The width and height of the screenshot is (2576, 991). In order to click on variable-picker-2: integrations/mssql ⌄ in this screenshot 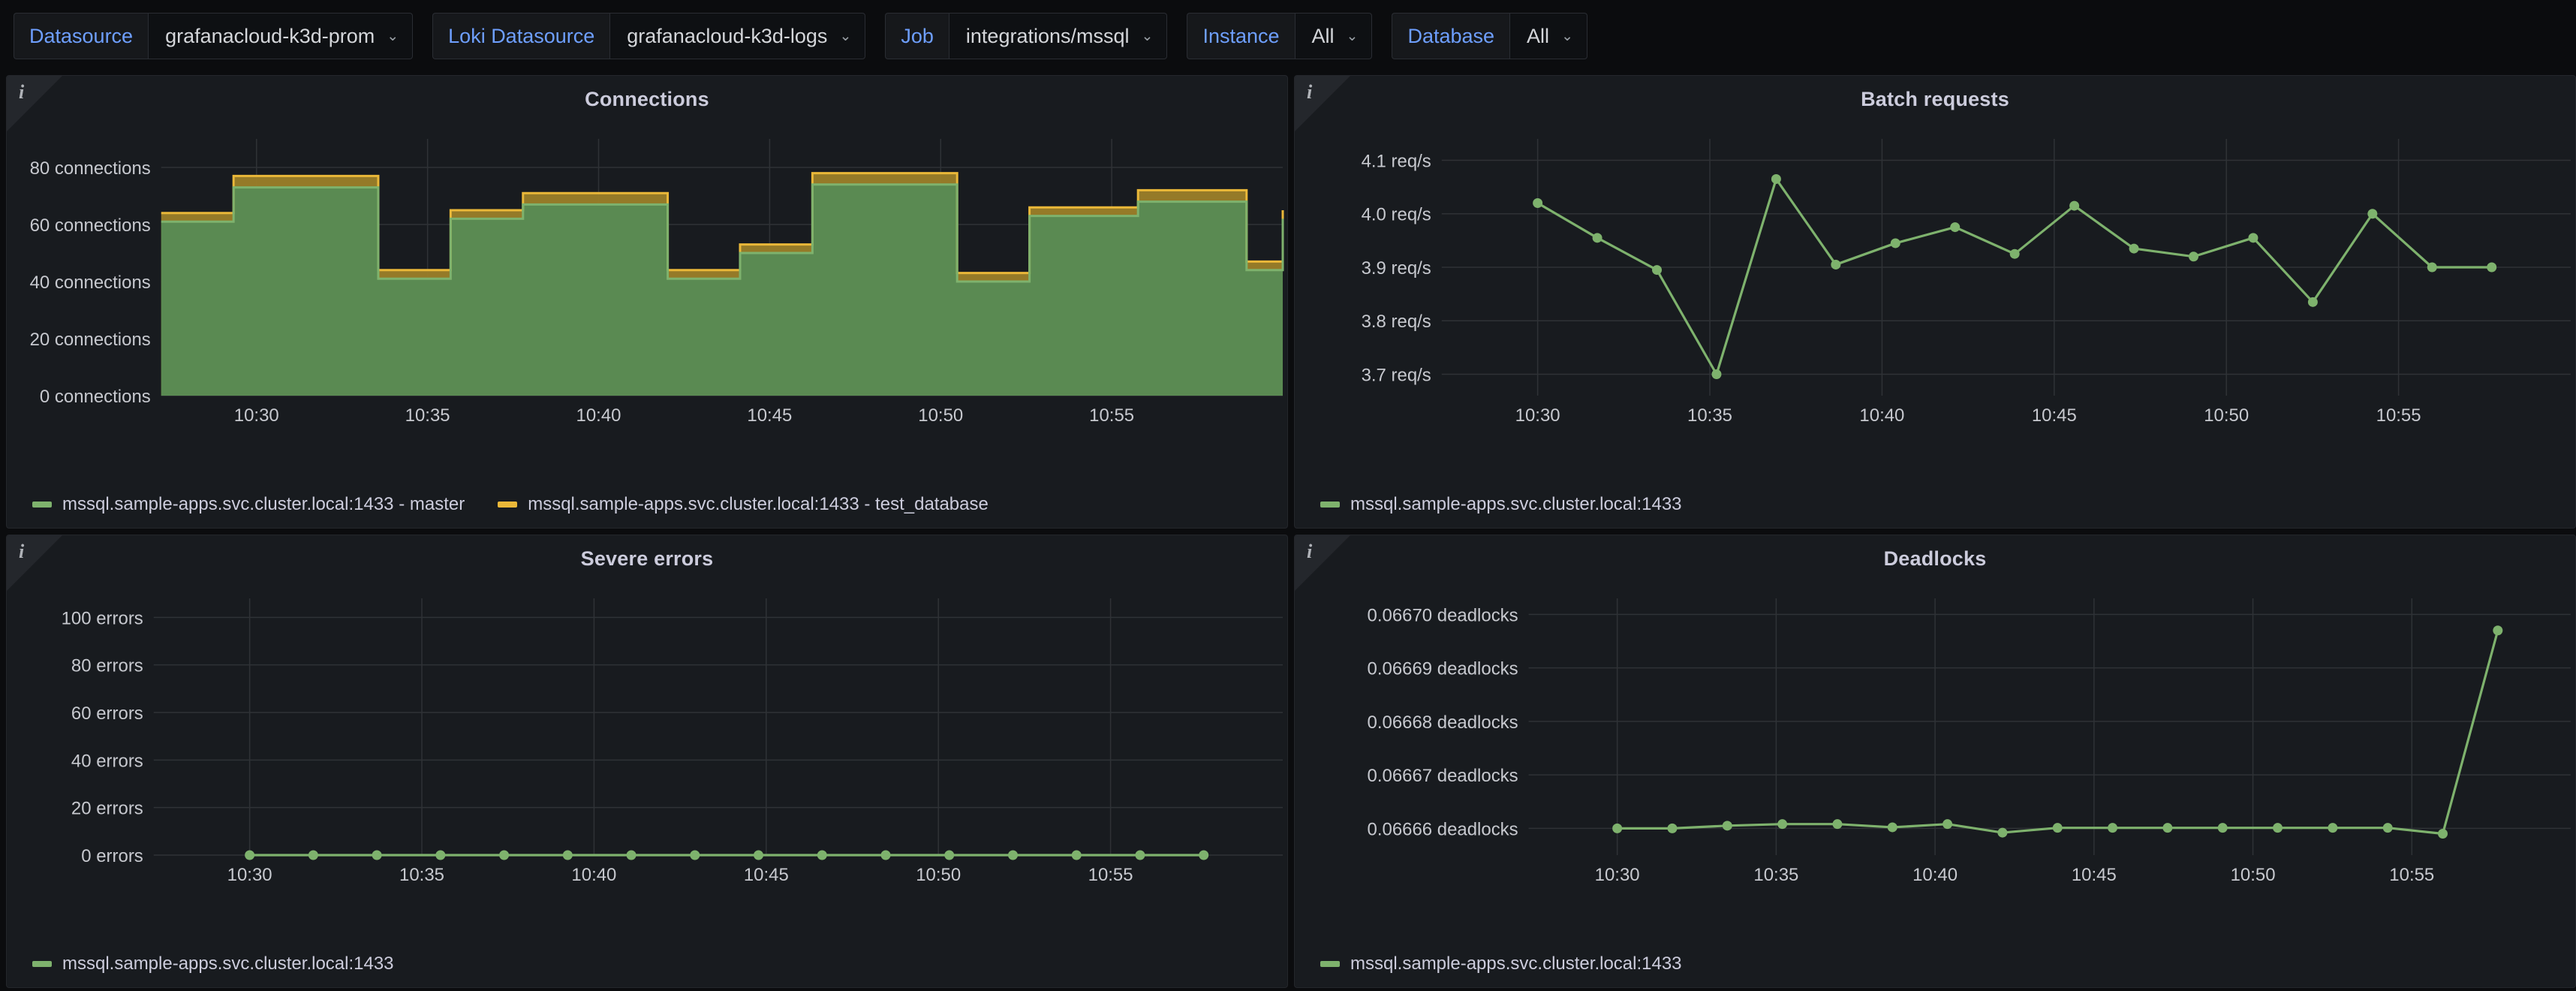, I will do `click(1058, 36)`.